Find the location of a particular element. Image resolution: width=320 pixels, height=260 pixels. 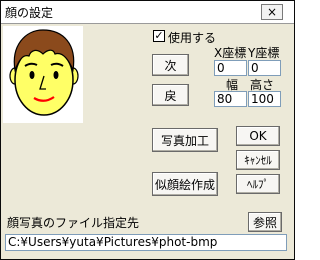

face-preview is located at coordinates (43, 74).